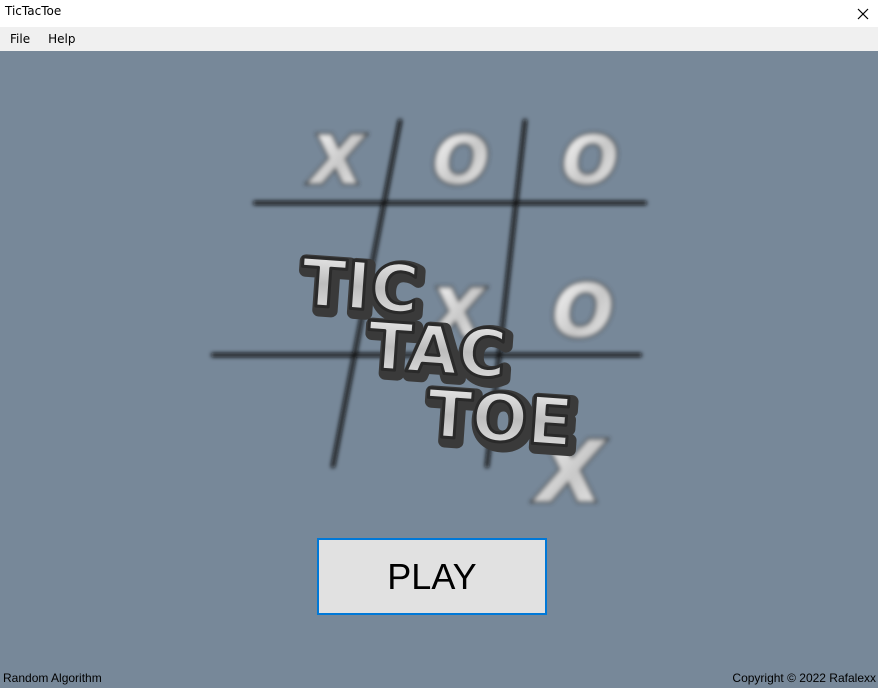  I want to click on menu-help: Help, so click(61, 39).